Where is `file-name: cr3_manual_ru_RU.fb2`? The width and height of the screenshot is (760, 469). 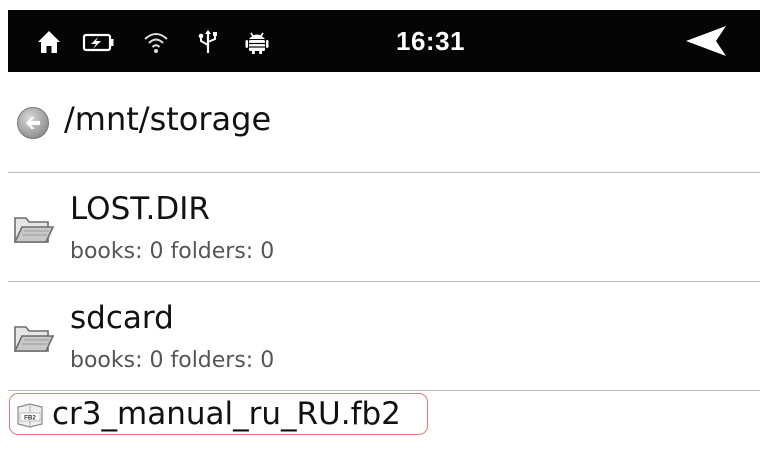 file-name: cr3_manual_ru_RU.fb2 is located at coordinates (226, 414).